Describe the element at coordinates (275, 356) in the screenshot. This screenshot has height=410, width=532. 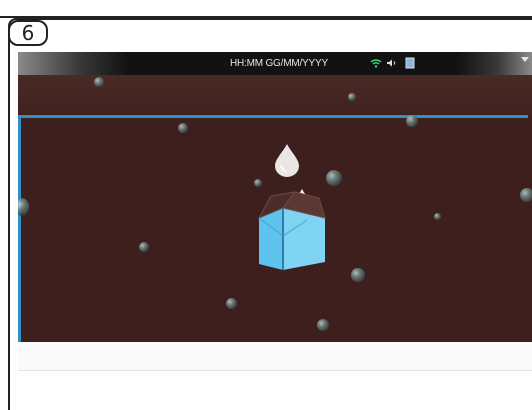
I see `footer-strip` at that location.